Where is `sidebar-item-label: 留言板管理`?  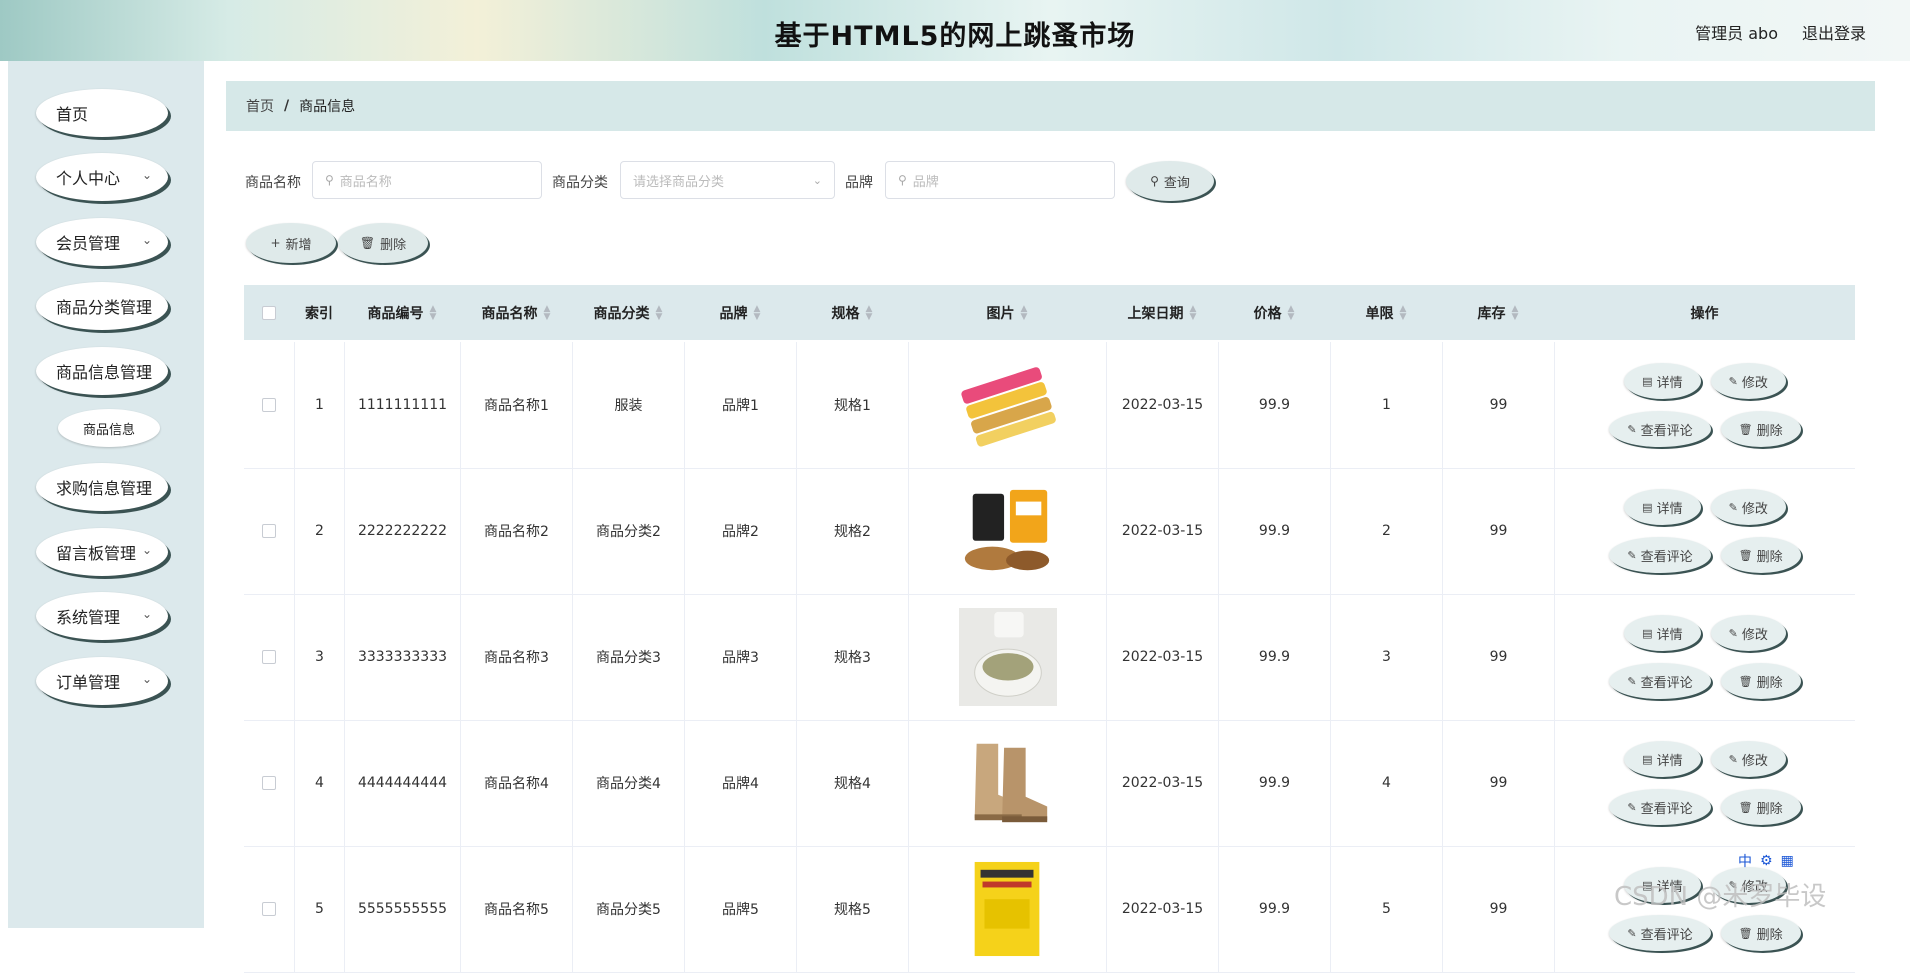
sidebar-item-label: 留言板管理 is located at coordinates (96, 553).